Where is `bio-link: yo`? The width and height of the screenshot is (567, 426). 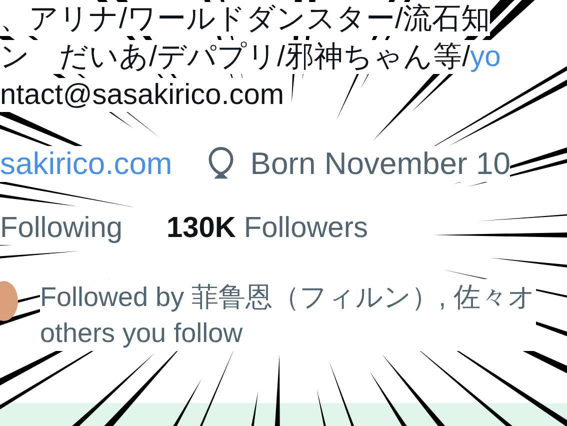
bio-link: yo is located at coordinates (485, 57).